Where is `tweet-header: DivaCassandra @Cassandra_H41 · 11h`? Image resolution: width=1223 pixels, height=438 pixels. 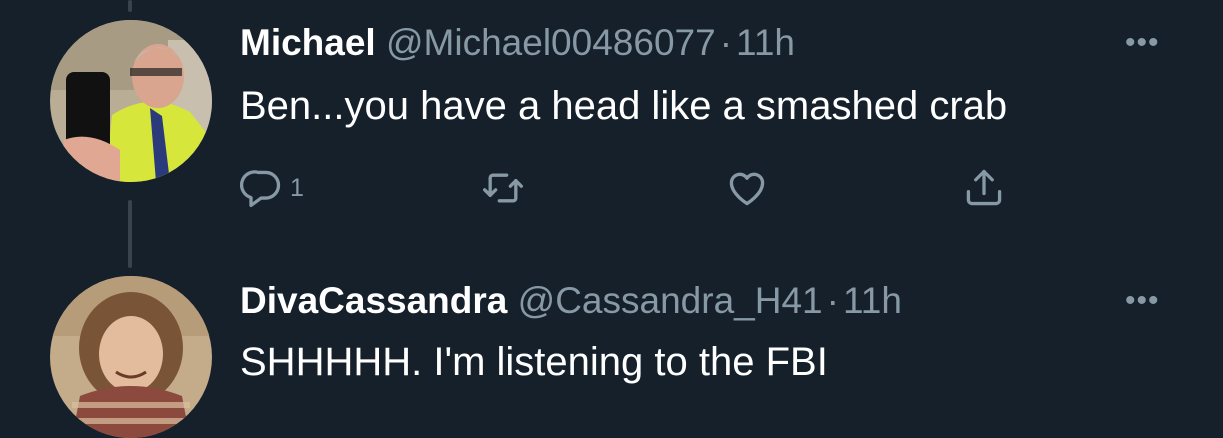 tweet-header: DivaCassandra @Cassandra_H41 · 11h is located at coordinates (571, 300).